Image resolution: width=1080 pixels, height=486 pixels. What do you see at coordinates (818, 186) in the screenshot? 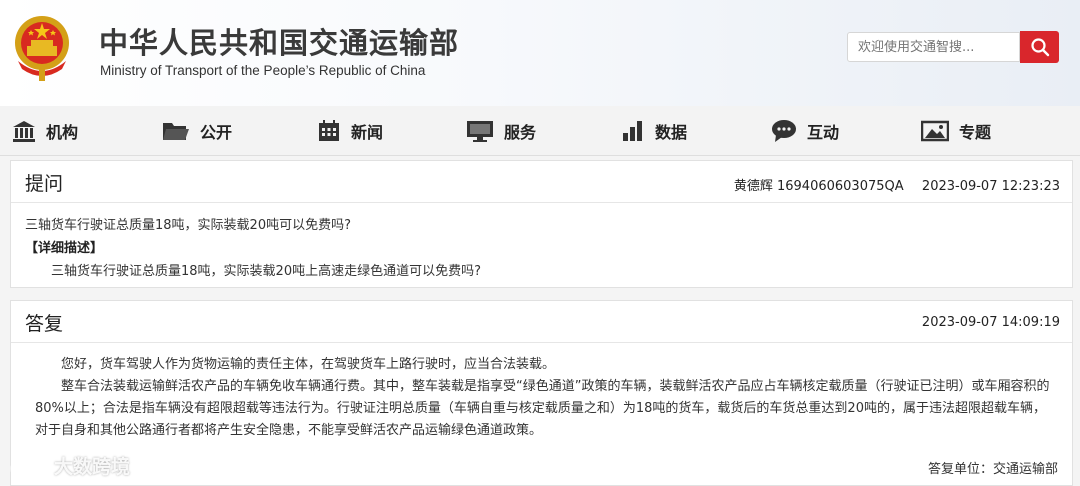
I see `asker-name: 黄德辉 1694060603075QA` at bounding box center [818, 186].